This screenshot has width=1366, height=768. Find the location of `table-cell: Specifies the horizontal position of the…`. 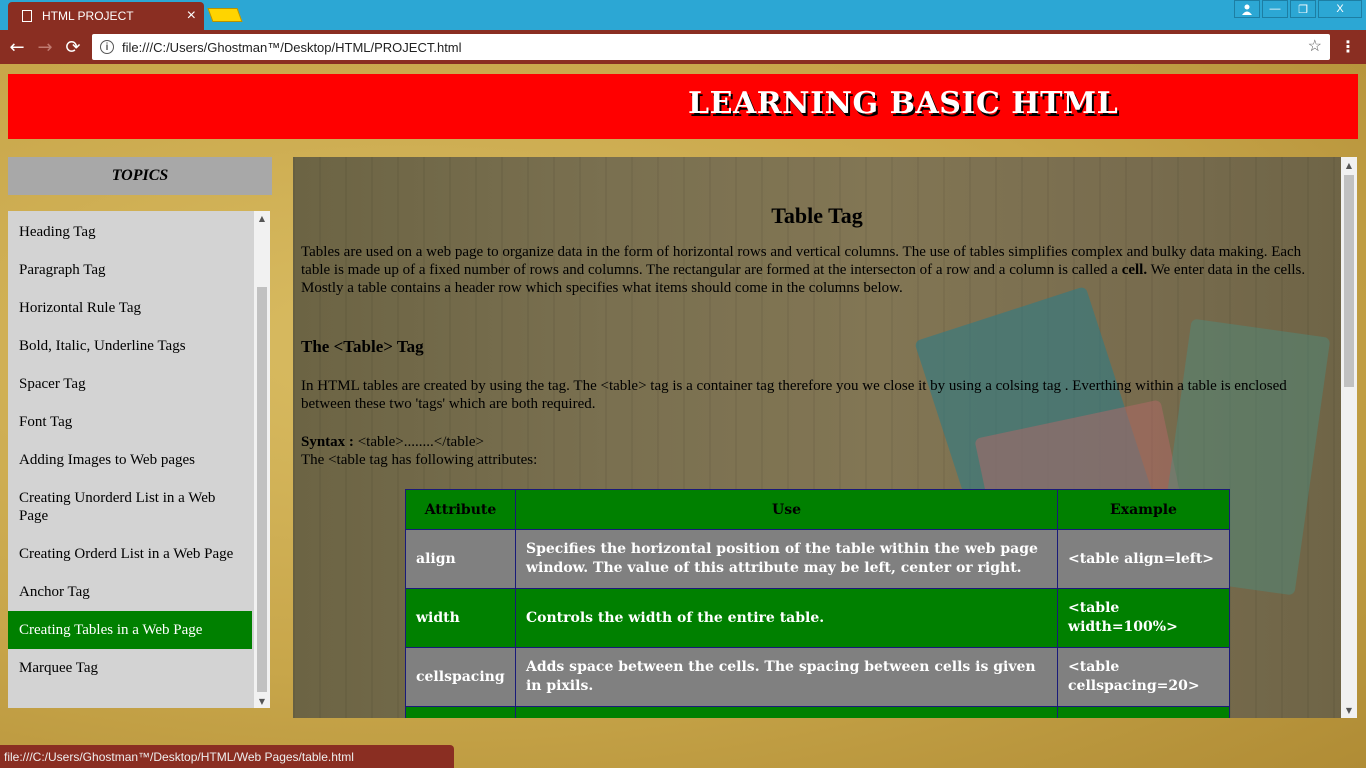

table-cell: Specifies the horizontal position of the… is located at coordinates (786, 559).